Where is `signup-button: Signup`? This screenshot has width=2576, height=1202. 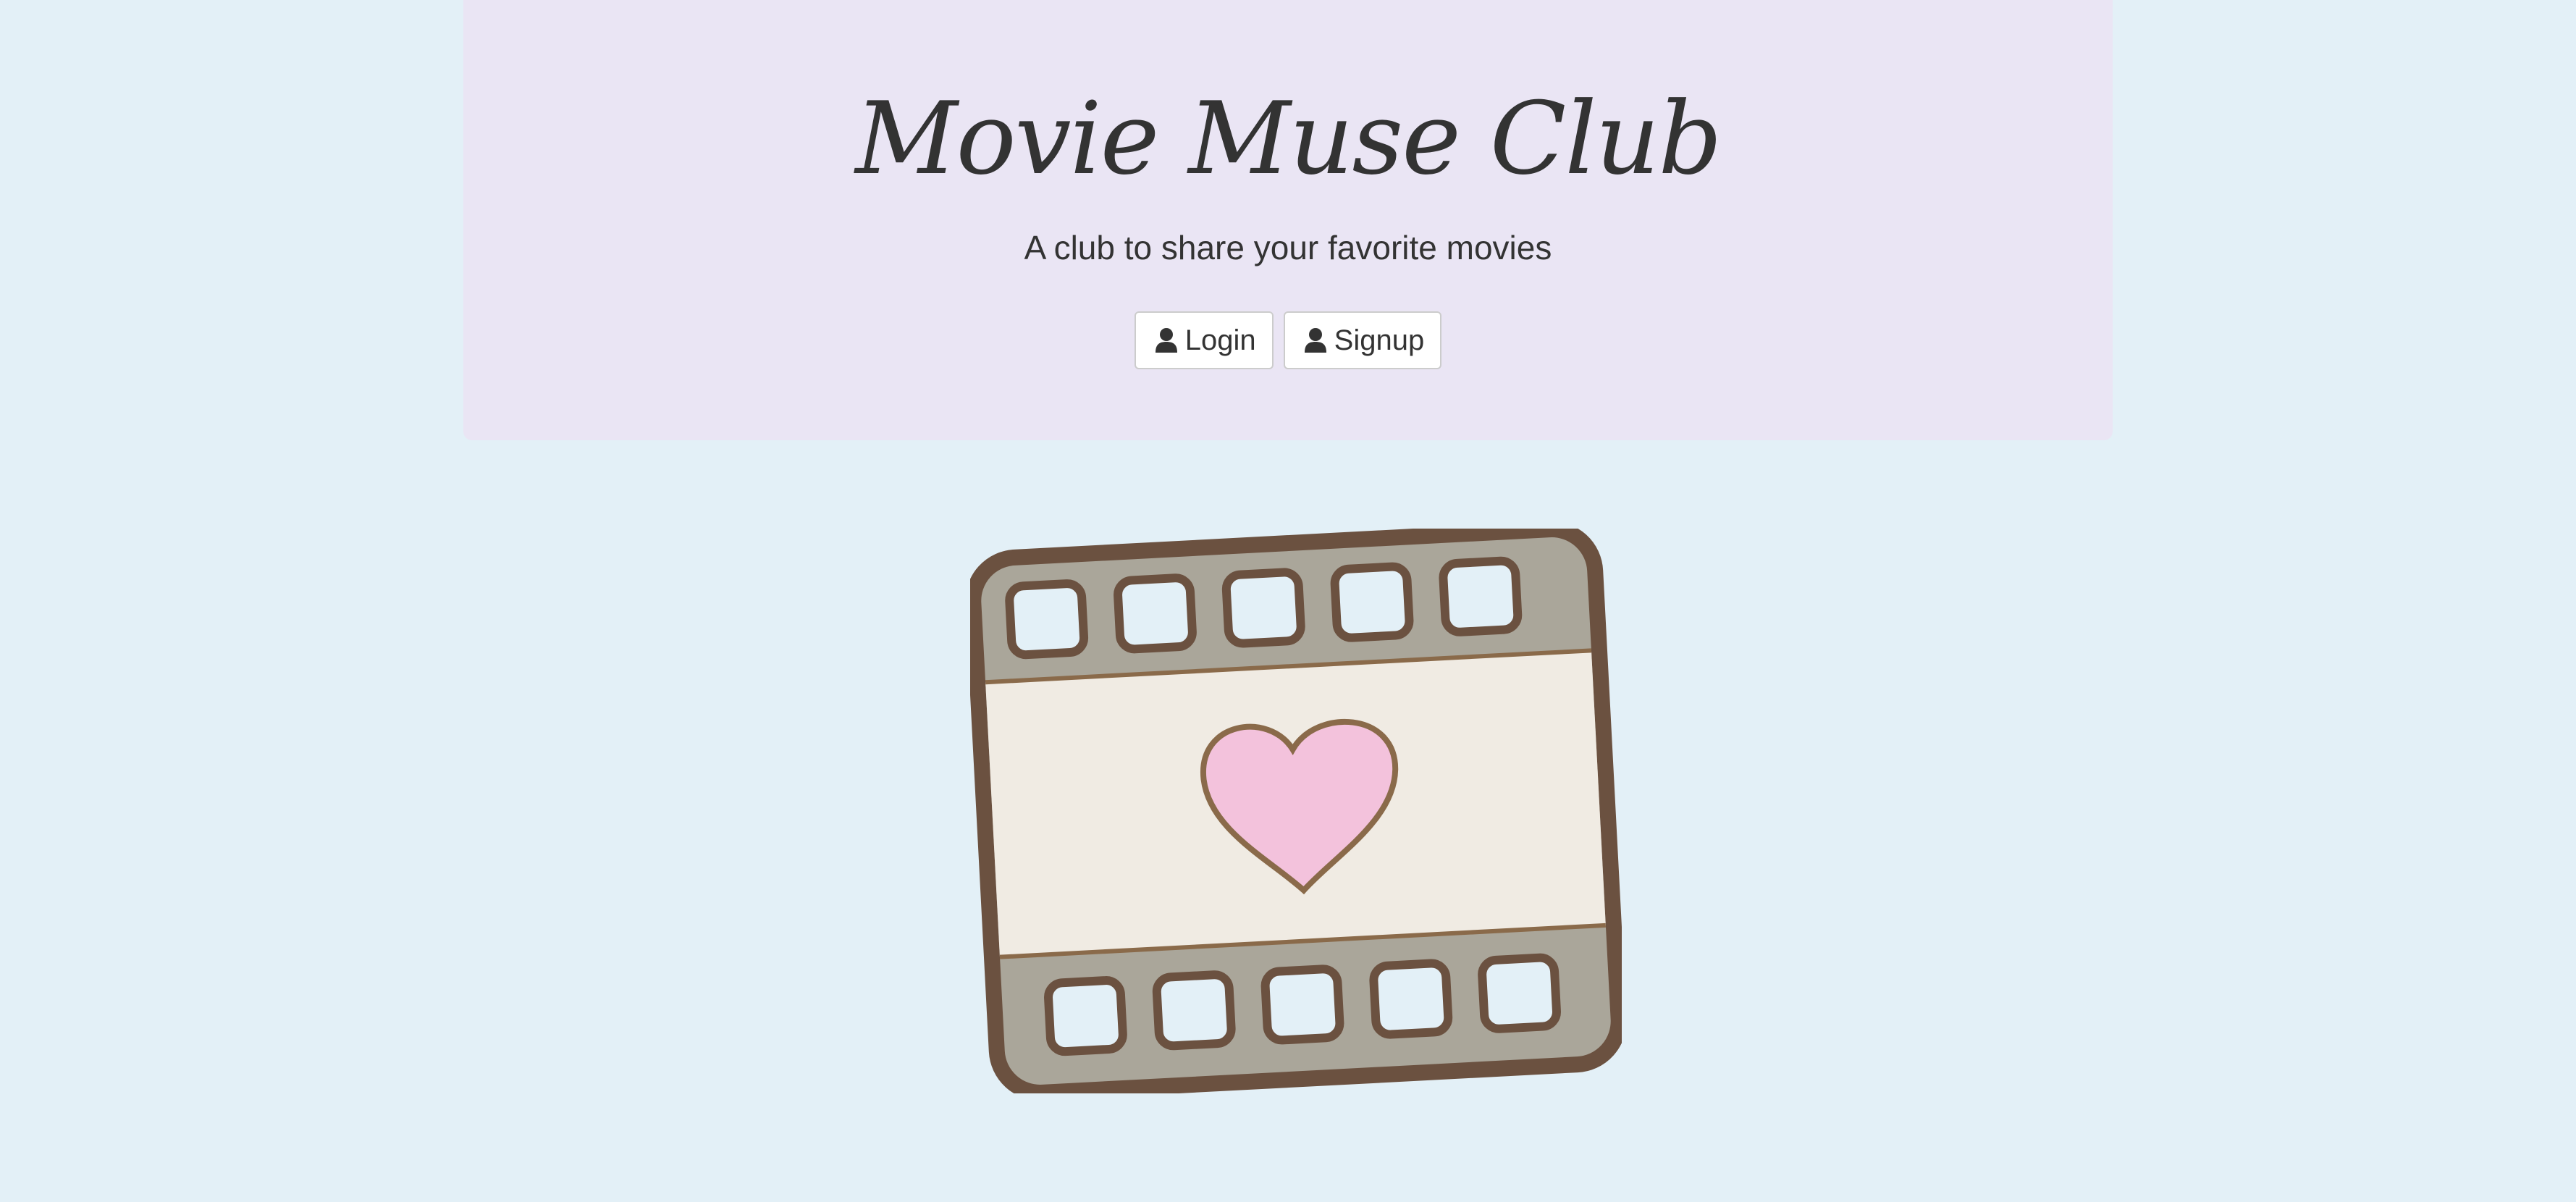
signup-button: Signup is located at coordinates (1362, 340).